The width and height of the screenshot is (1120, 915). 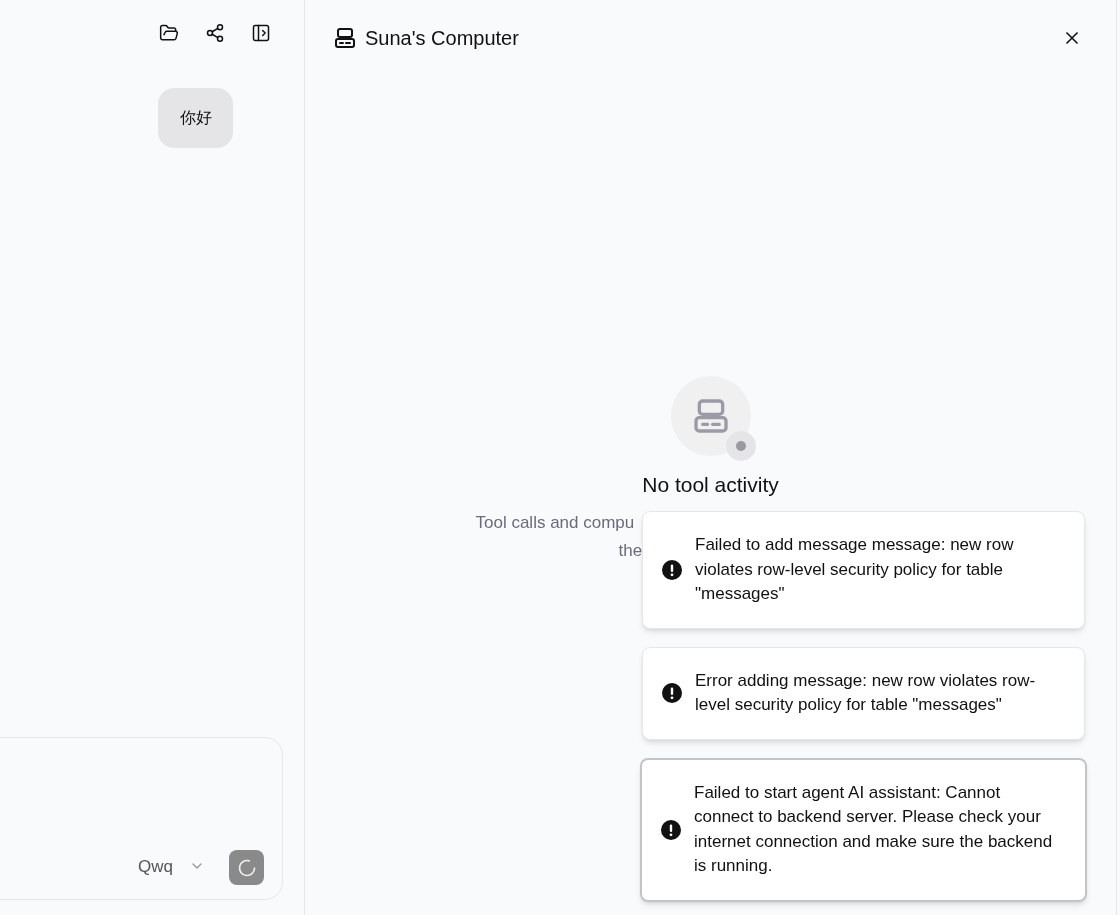 What do you see at coordinates (345, 38) in the screenshot?
I see `computer-icon` at bounding box center [345, 38].